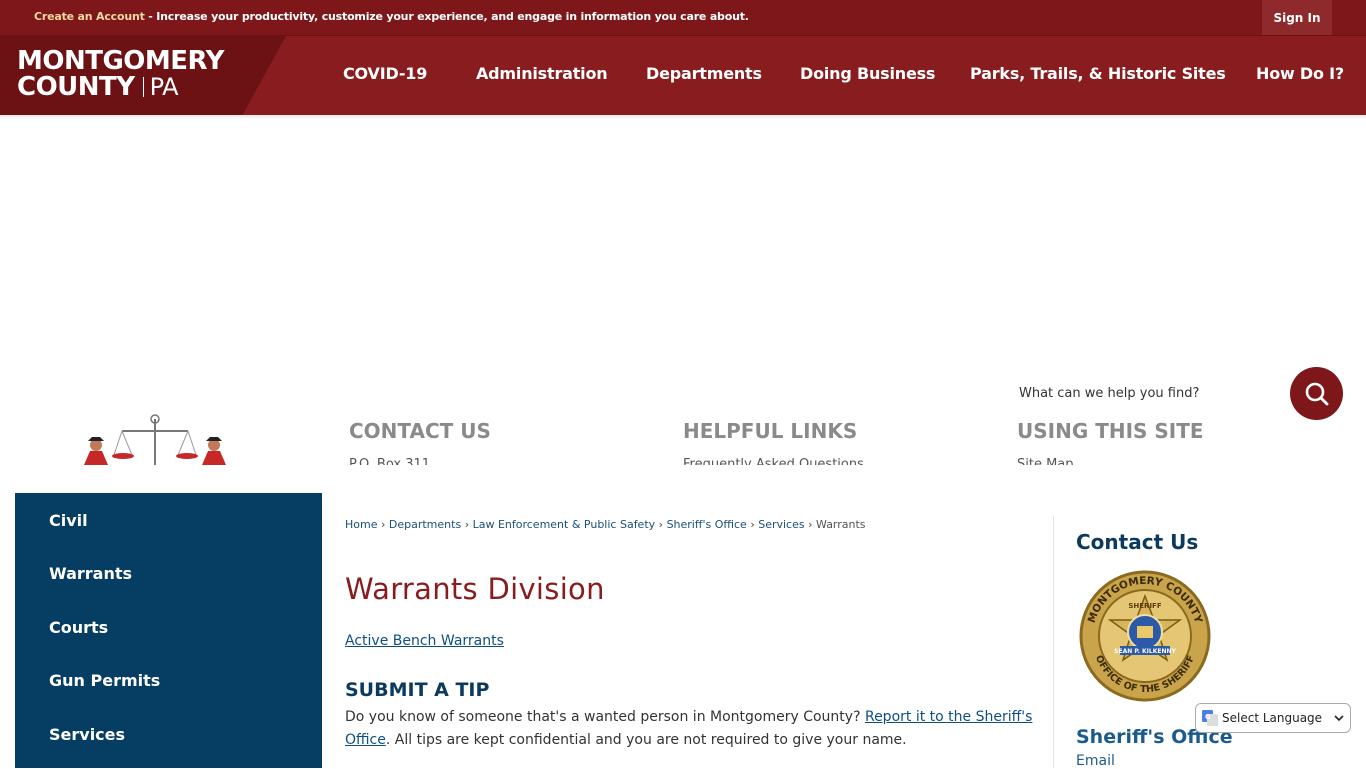 This screenshot has height=769, width=1366. I want to click on page-title: Warrants Division, so click(475, 589).